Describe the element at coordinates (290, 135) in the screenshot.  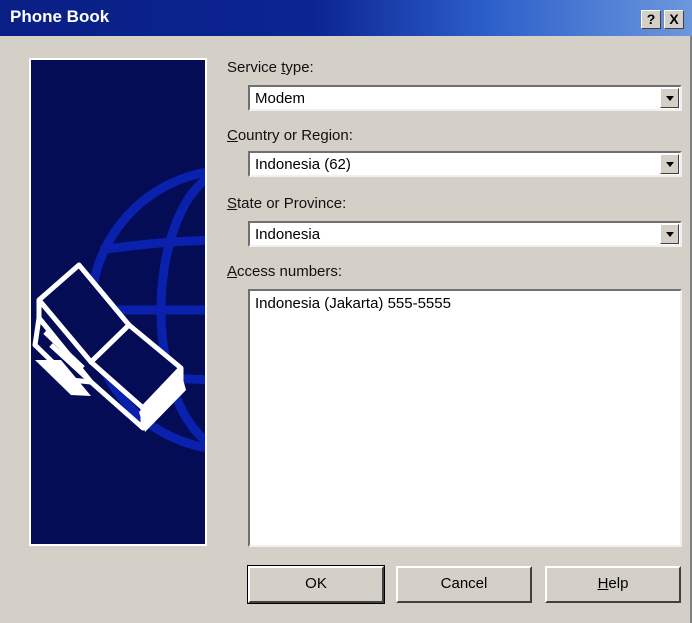
I see `country-region-label: Country or Region:` at that location.